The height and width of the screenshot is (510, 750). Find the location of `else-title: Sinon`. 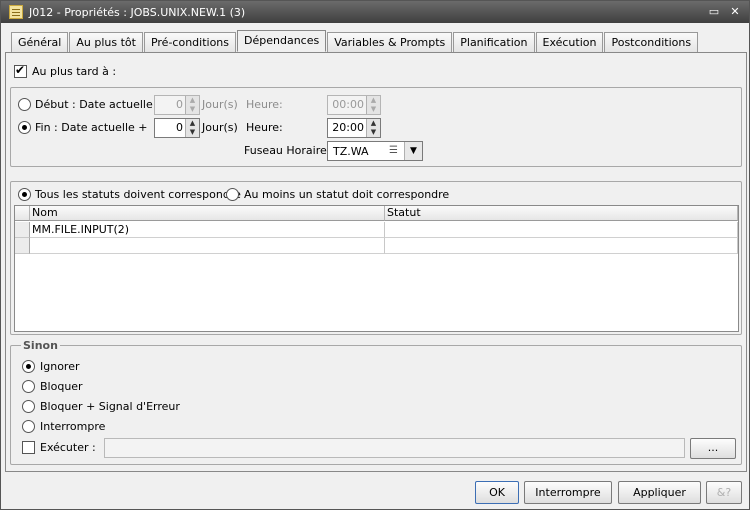

else-title: Sinon is located at coordinates (40, 345).